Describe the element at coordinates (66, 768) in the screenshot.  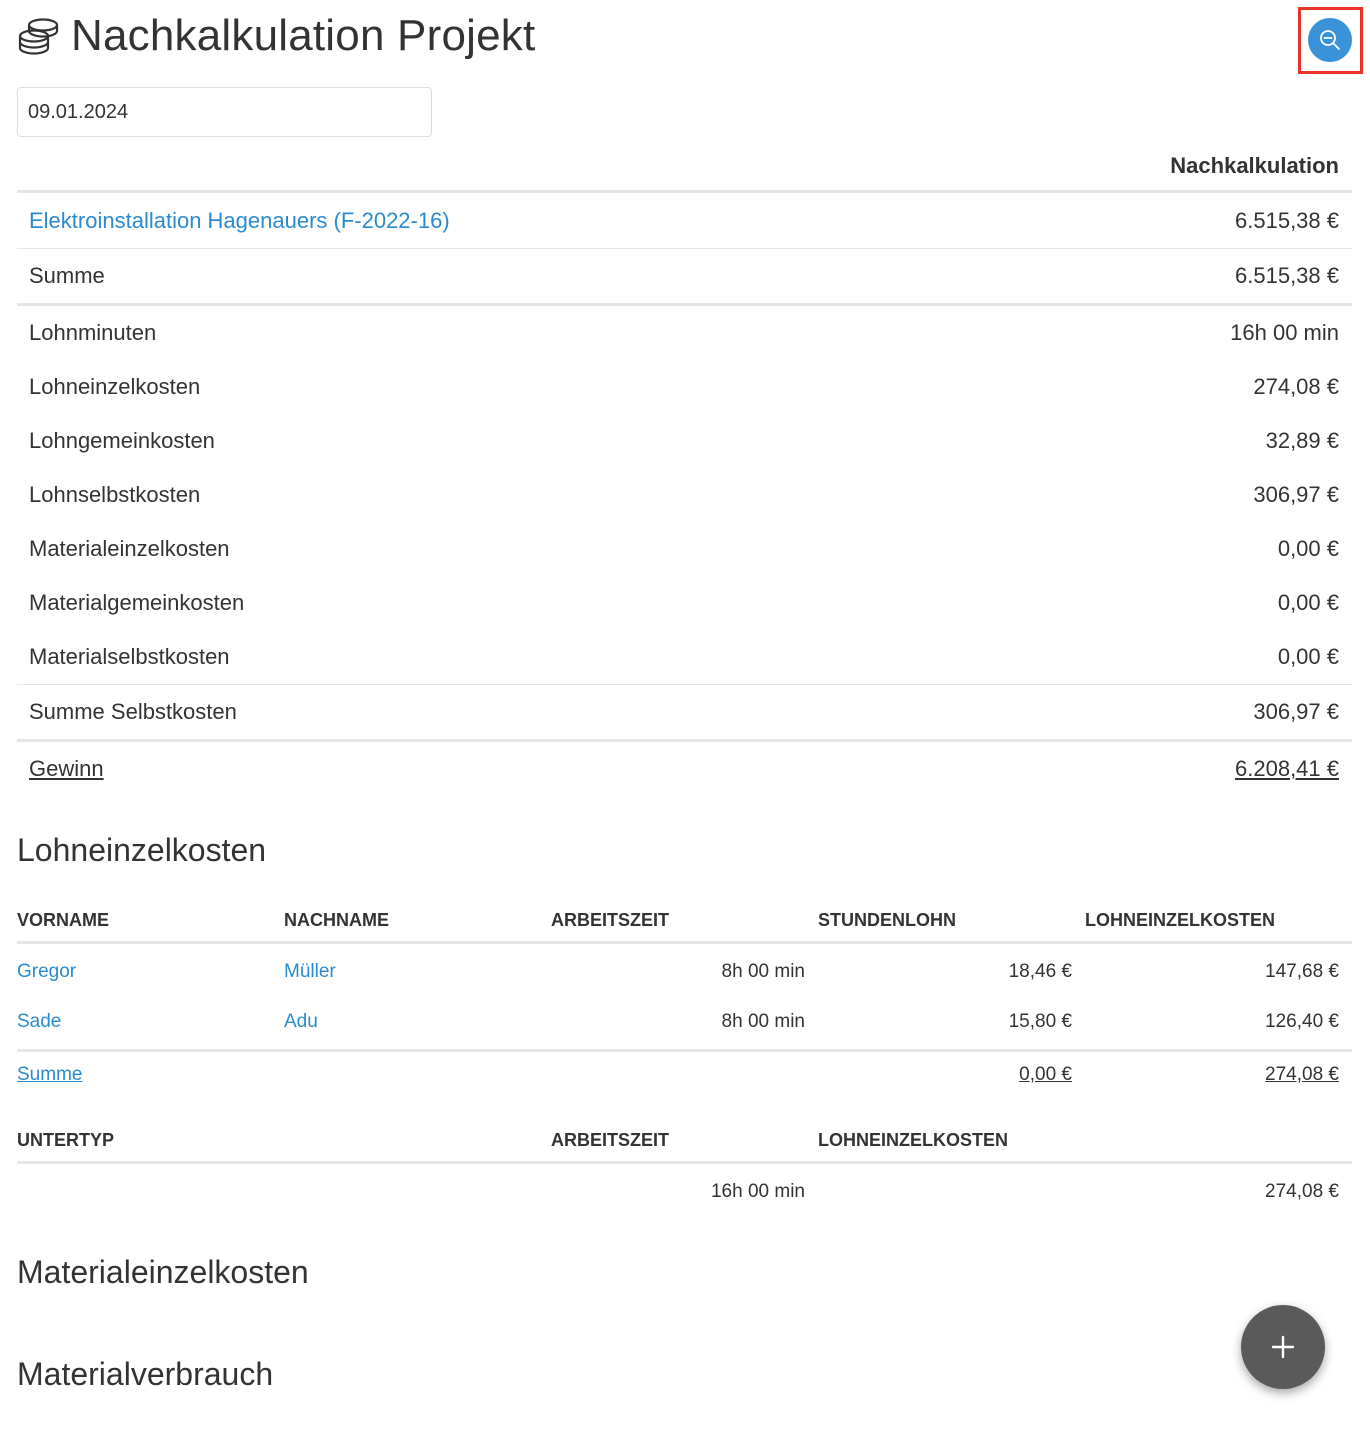
I see `profit-label: Gewinn` at that location.